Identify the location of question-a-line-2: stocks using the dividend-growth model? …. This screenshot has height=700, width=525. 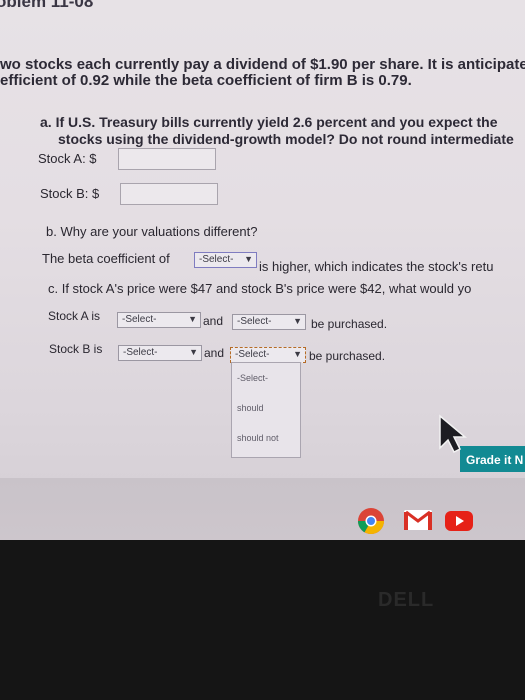
(286, 139).